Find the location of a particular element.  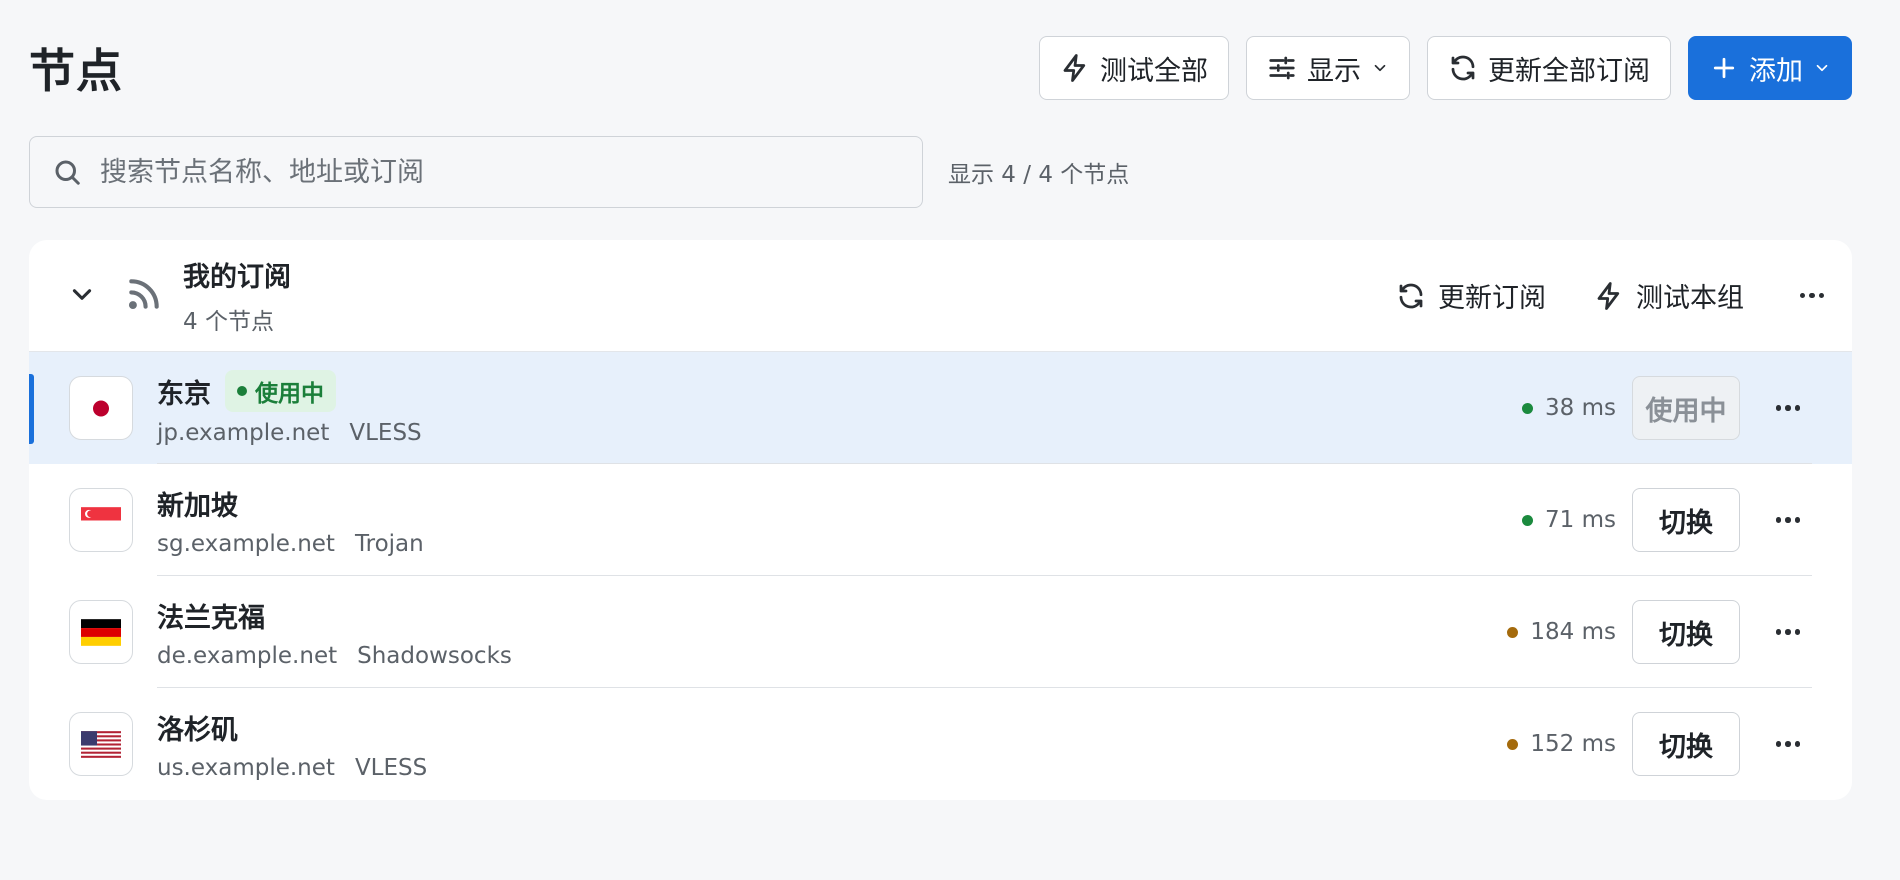

test-all-label: 测试全部 is located at coordinates (1154, 71).